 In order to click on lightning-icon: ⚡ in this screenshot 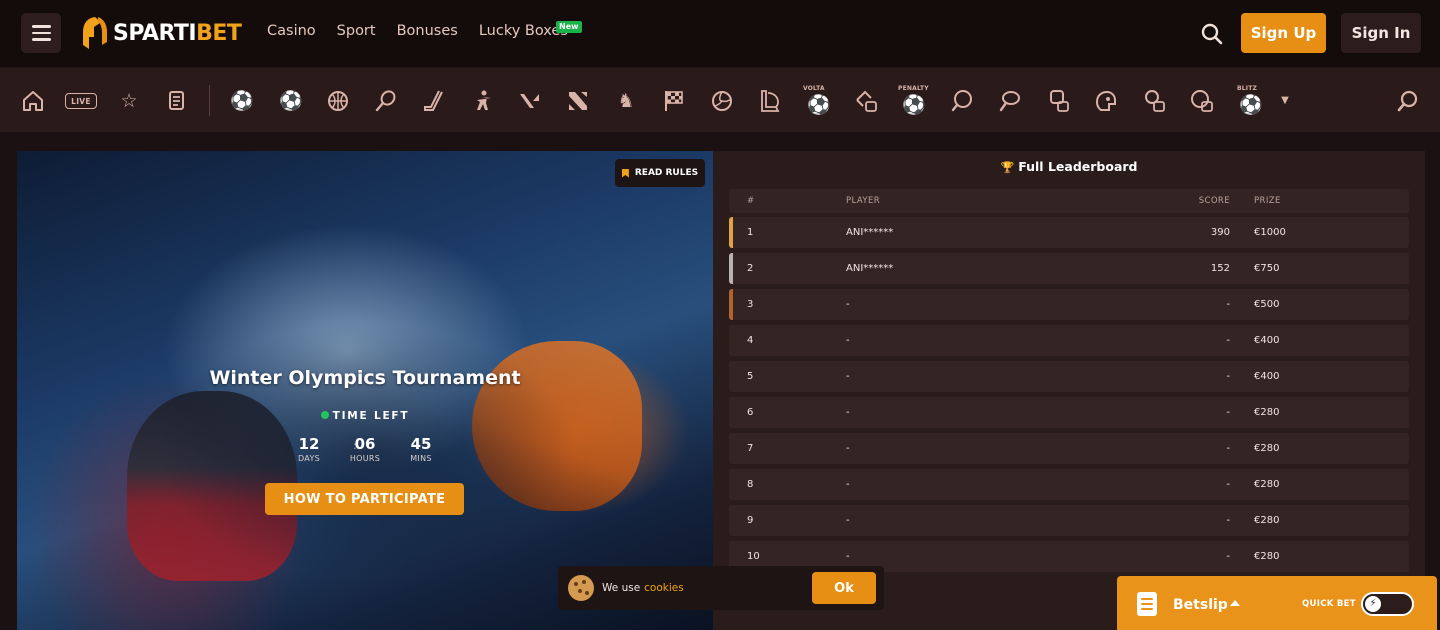, I will do `click(1373, 604)`.